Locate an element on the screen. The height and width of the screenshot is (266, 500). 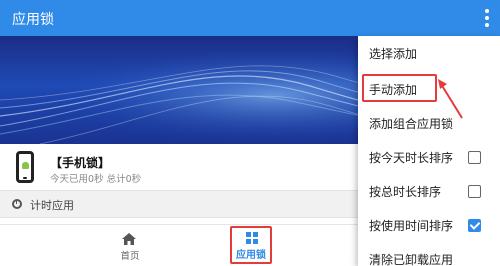
nav-home: 首页 is located at coordinates (130, 245).